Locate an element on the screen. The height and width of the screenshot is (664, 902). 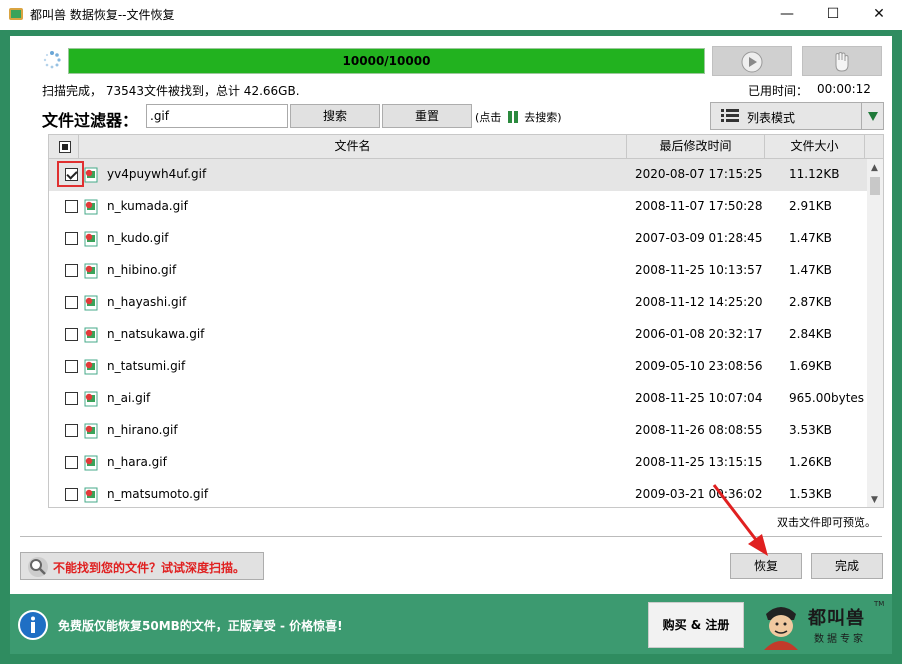
scroll-up-icon: ▲ is located at coordinates (874, 168).